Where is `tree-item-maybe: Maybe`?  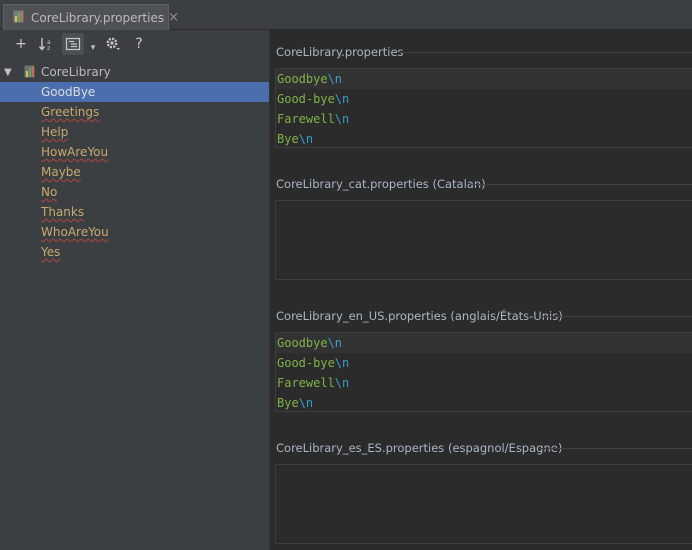
tree-item-maybe: Maybe is located at coordinates (134, 172).